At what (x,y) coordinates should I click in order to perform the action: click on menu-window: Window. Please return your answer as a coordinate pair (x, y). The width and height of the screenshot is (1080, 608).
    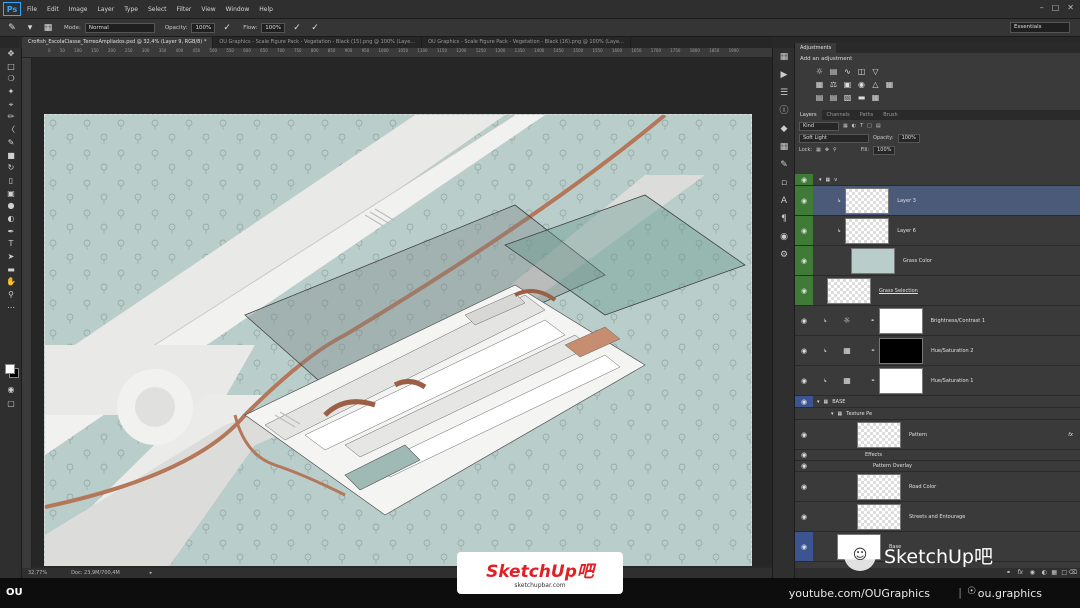
    Looking at the image, I should click on (238, 9).